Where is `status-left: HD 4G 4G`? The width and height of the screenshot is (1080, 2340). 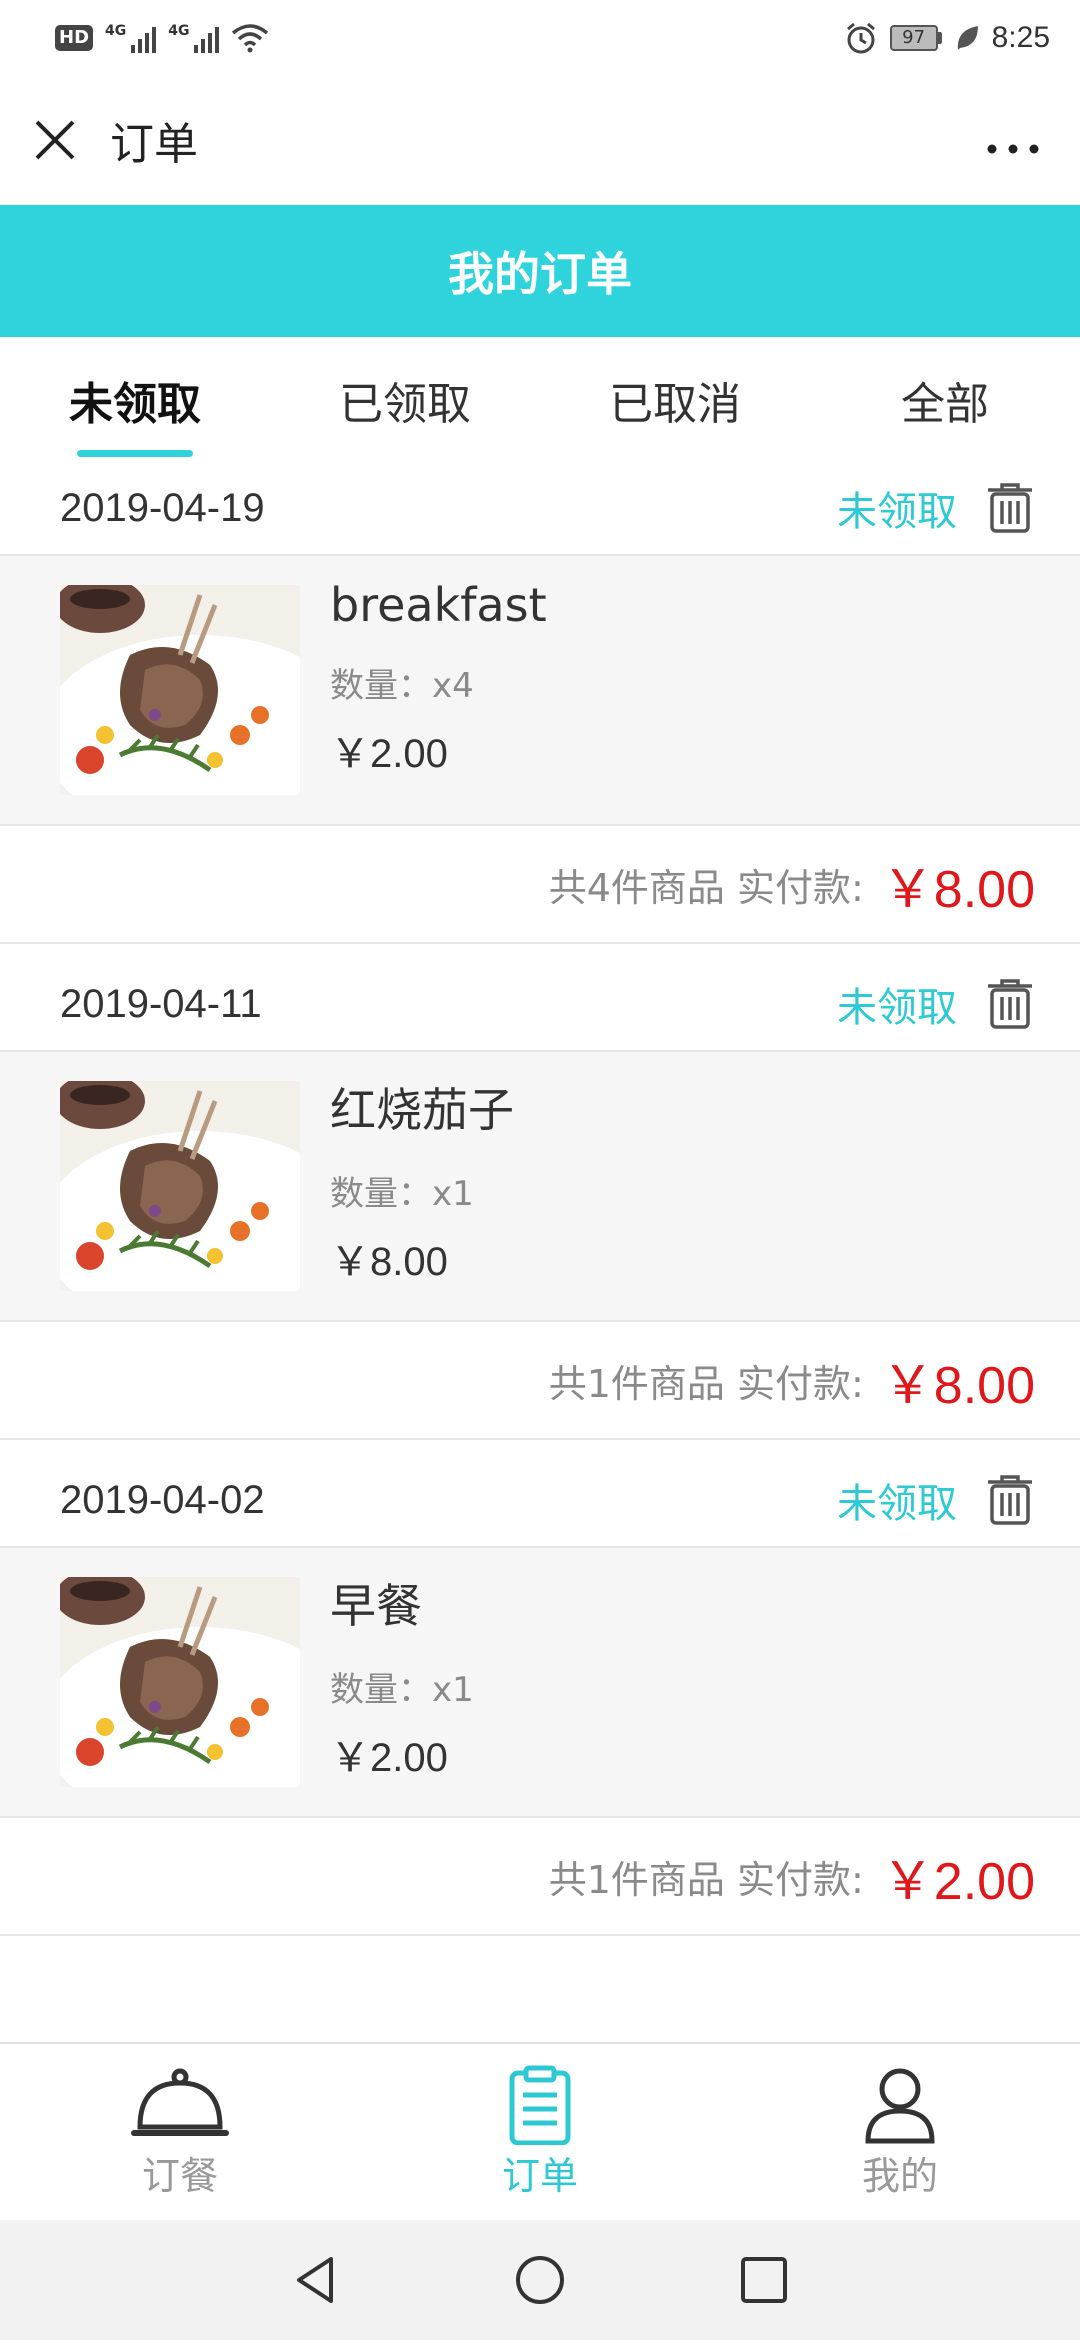 status-left: HD 4G 4G is located at coordinates (162, 38).